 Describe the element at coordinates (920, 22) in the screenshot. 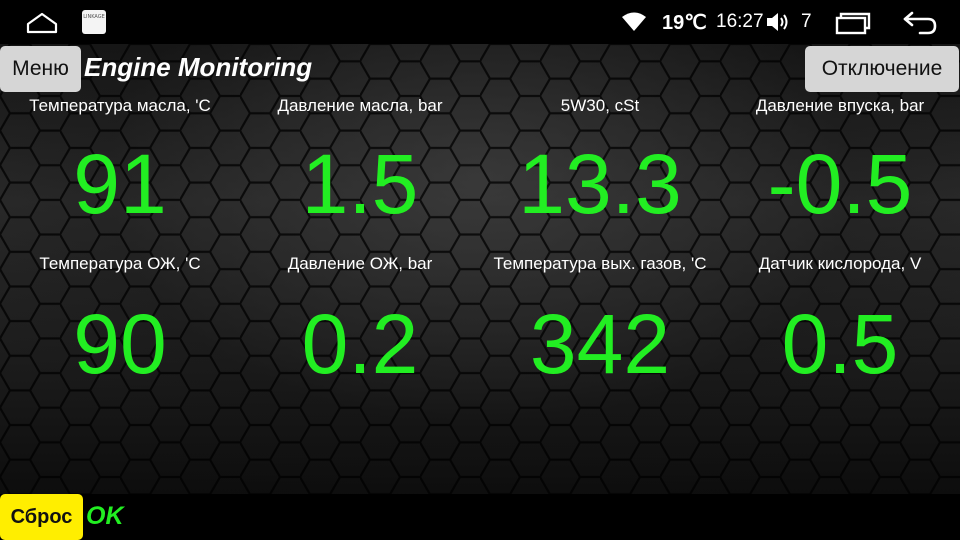

I see `back-icon` at that location.